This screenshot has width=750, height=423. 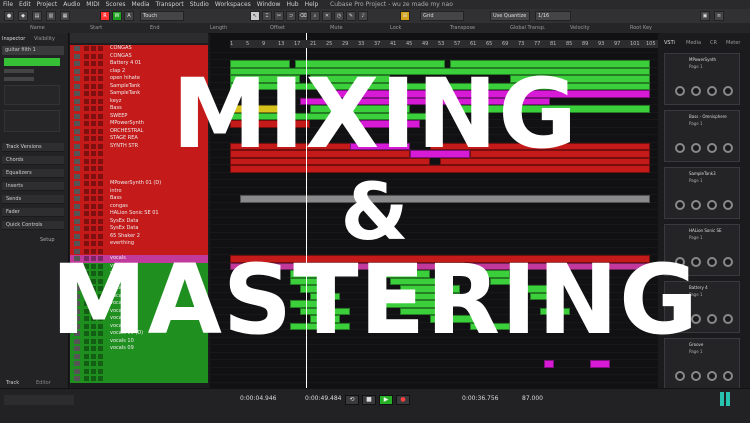 I want to click on vsti-tab: VSTi, so click(x=669, y=43).